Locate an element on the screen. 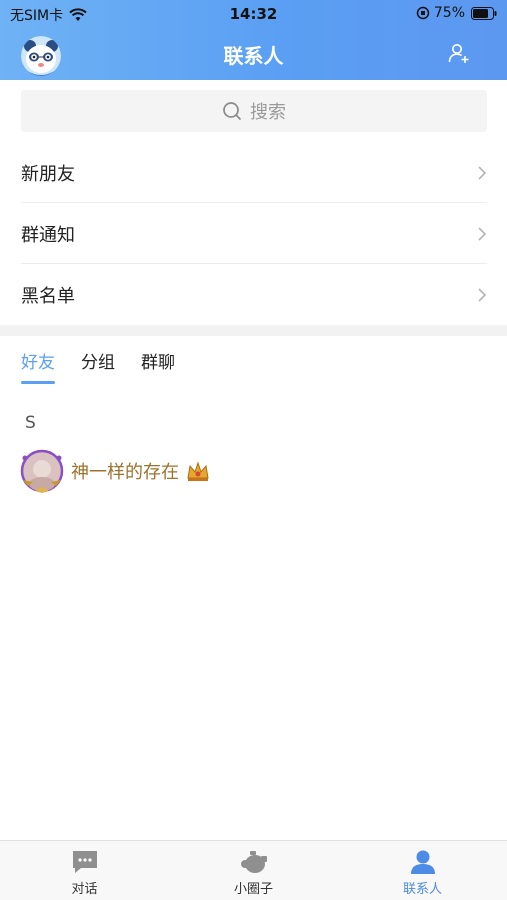  page-title: 联系人 is located at coordinates (253, 56).